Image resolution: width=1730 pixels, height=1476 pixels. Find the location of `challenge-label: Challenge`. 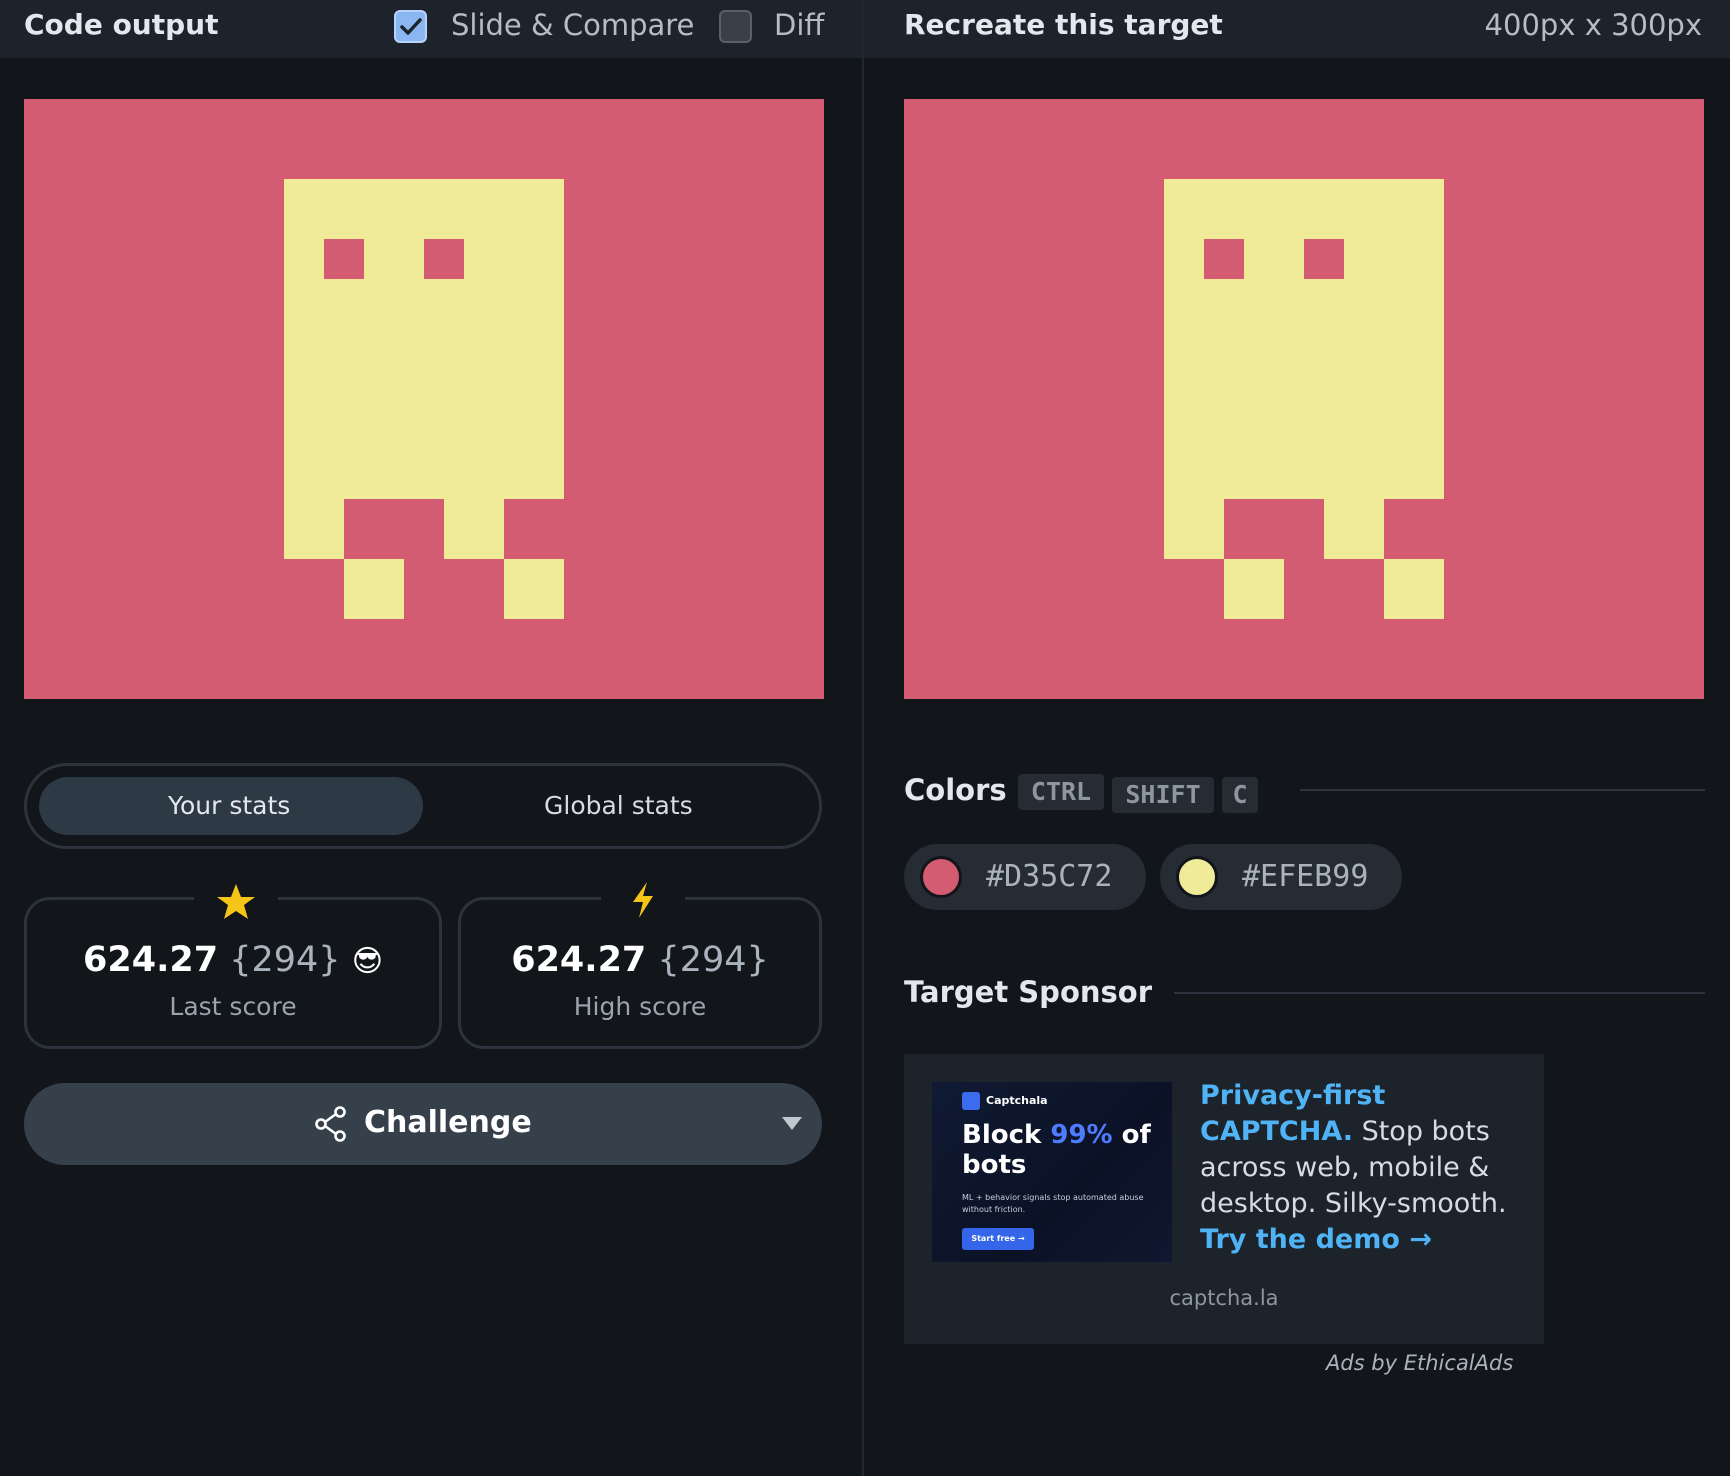

challenge-label: Challenge is located at coordinates (448, 1122).